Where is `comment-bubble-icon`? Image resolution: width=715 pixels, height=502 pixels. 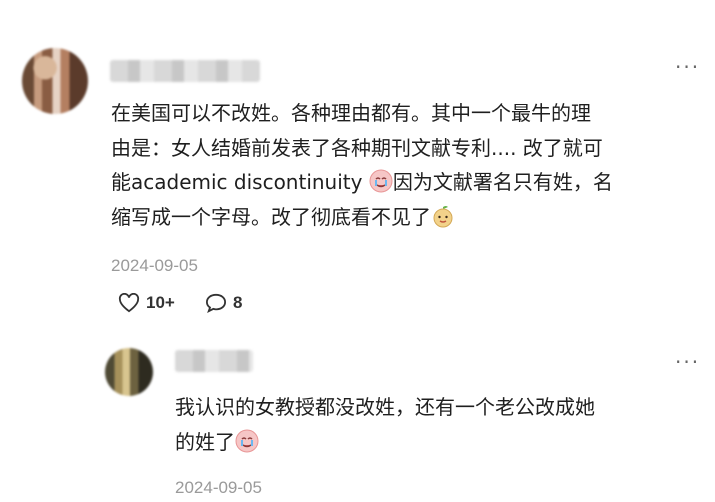 comment-bubble-icon is located at coordinates (216, 303).